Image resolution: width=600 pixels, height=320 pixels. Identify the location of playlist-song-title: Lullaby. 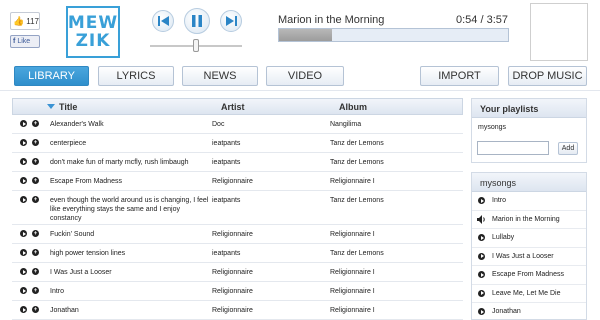
(503, 237).